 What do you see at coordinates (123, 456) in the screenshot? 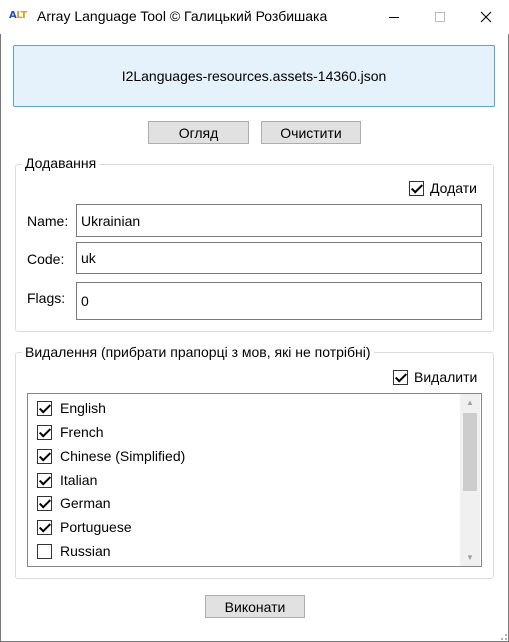
I see `language-label: Chinese (Simplified)` at bounding box center [123, 456].